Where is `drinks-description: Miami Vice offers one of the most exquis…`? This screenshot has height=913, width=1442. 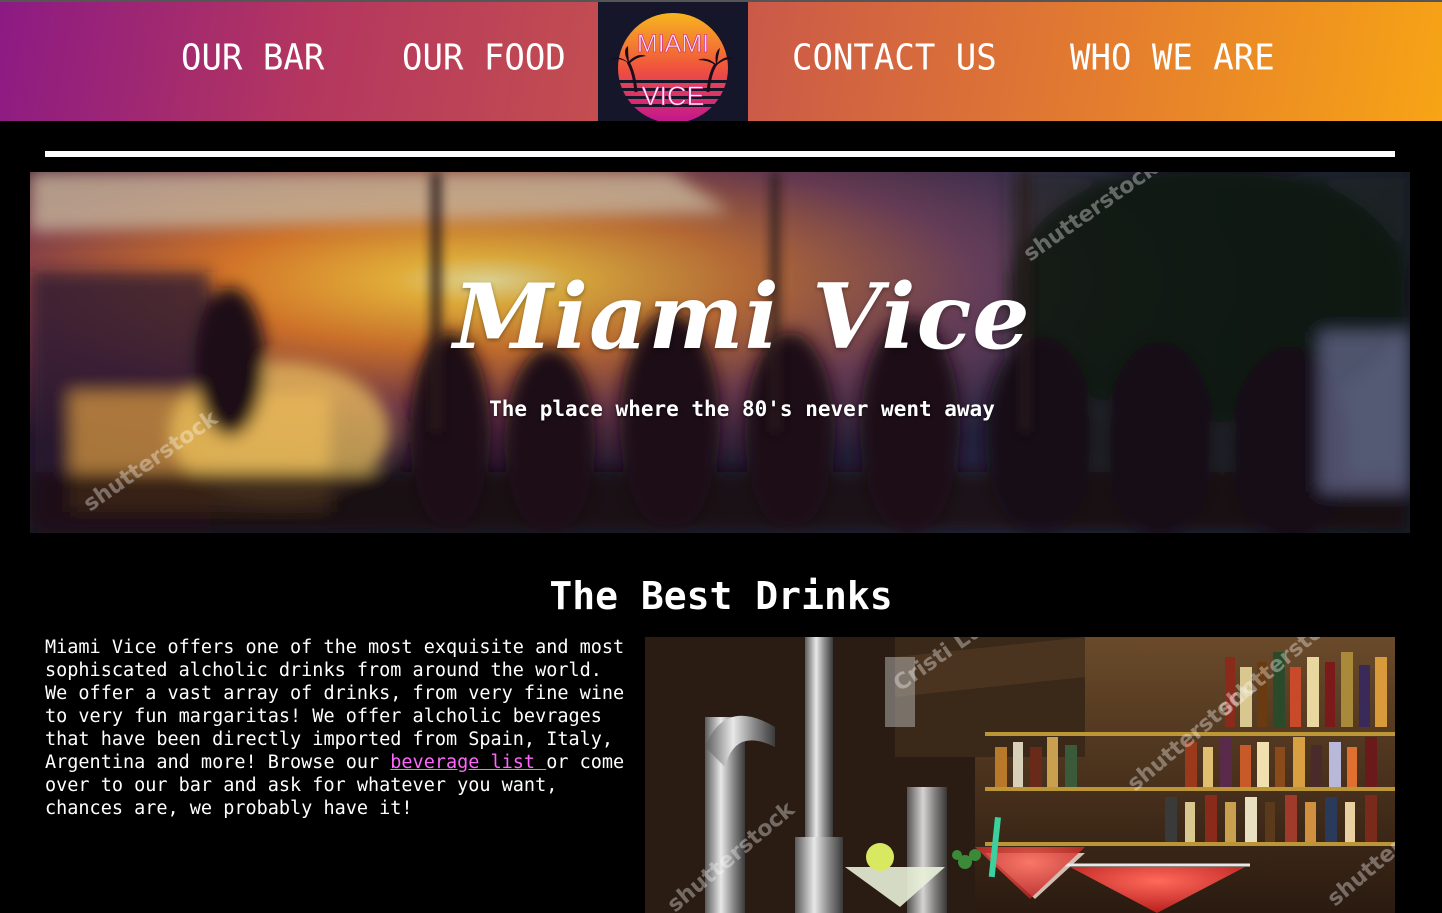
drinks-description: Miami Vice offers one of the most exquis… is located at coordinates (335, 728).